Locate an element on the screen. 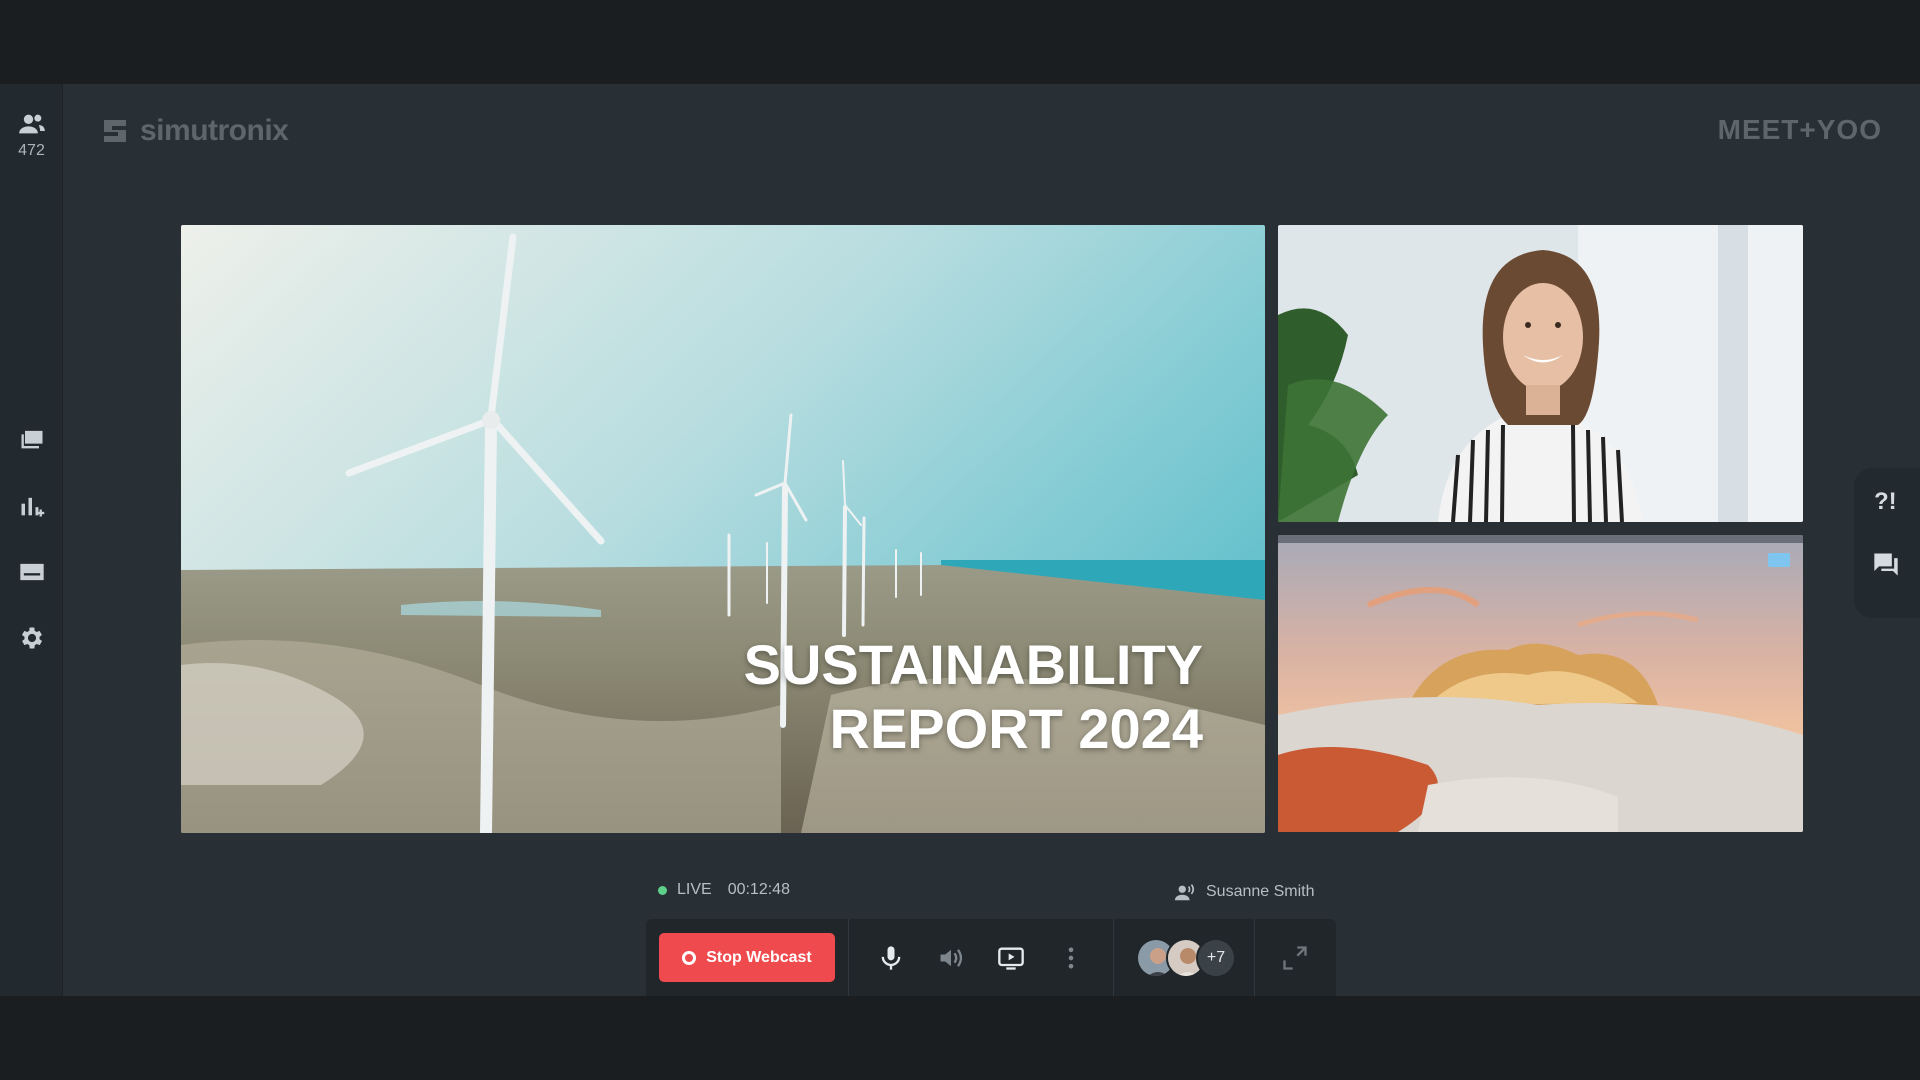 The width and height of the screenshot is (1920, 1080). screen-share-desktop is located at coordinates (1540, 683).